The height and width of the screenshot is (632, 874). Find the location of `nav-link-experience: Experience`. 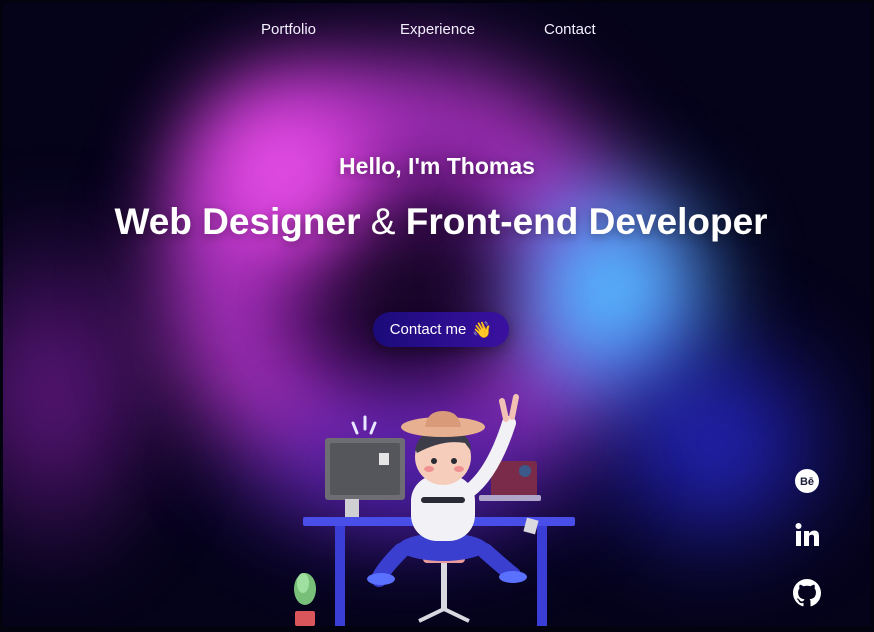

nav-link-experience: Experience is located at coordinates (437, 29).